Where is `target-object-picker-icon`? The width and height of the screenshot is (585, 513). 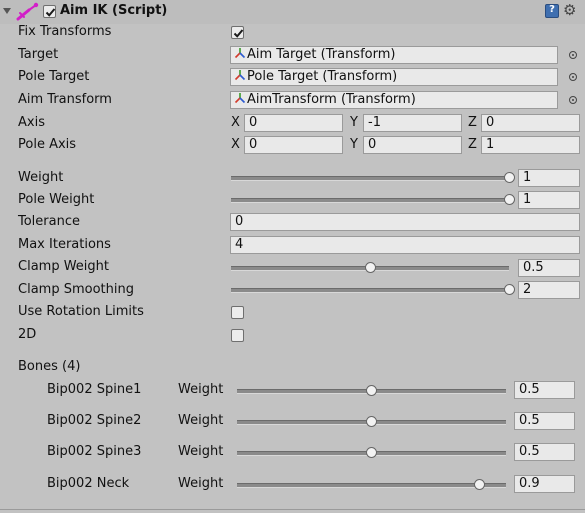
target-object-picker-icon is located at coordinates (573, 55).